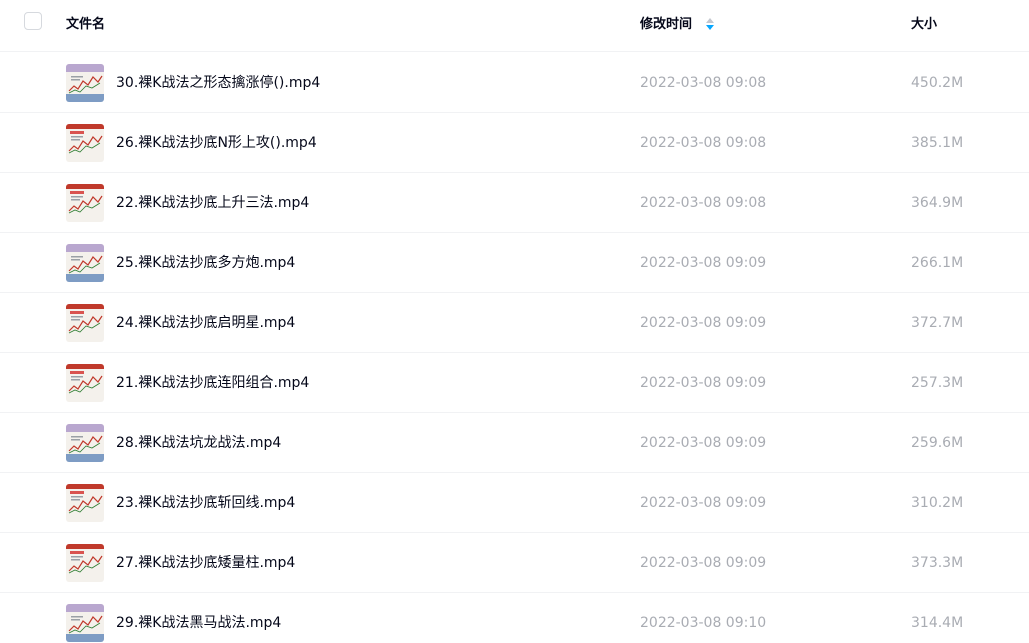 This screenshot has height=643, width=1029. What do you see at coordinates (666, 25) in the screenshot?
I see `column-header-modified-time: 修改时间` at bounding box center [666, 25].